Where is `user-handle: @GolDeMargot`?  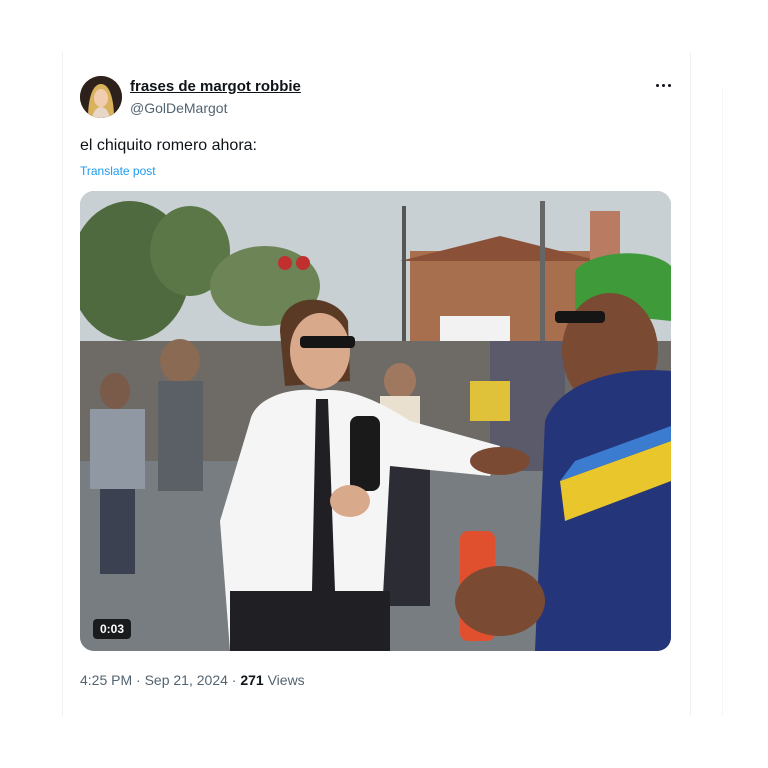 user-handle: @GolDeMargot is located at coordinates (178, 108).